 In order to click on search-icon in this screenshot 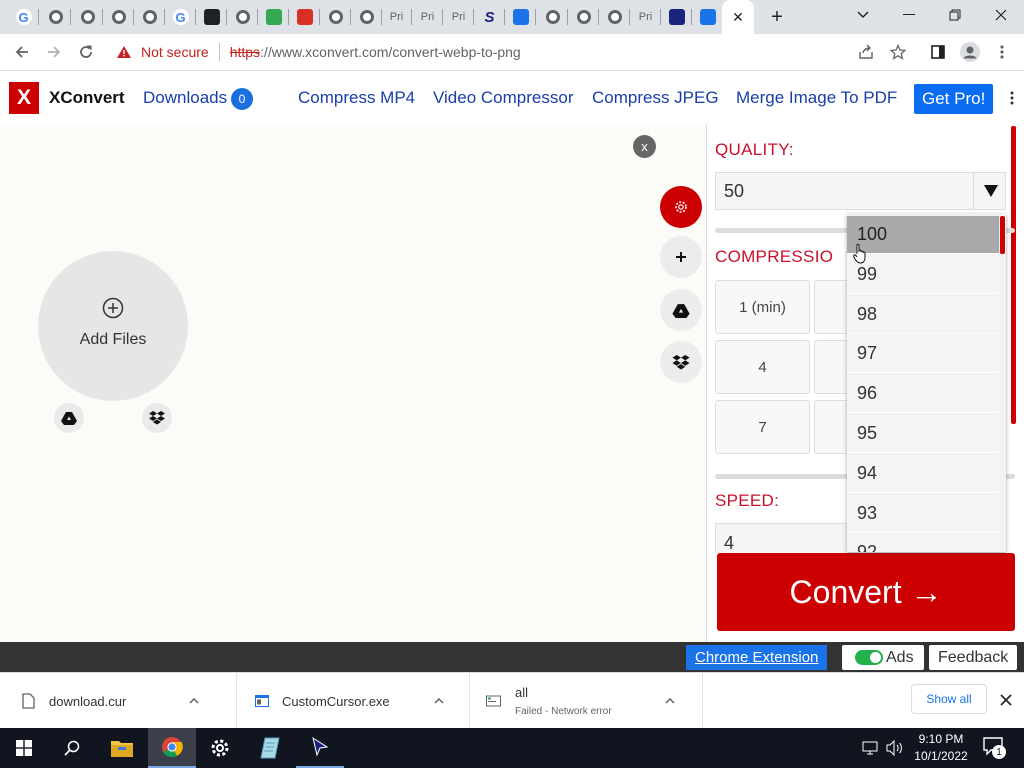, I will do `click(72, 748)`.